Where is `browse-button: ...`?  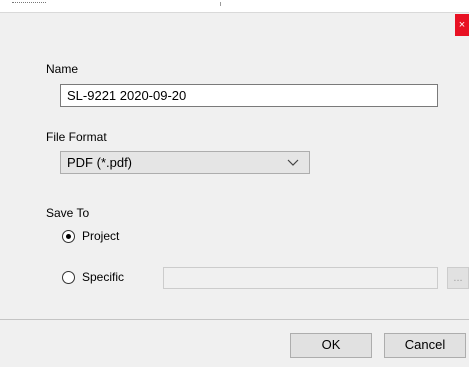
browse-button: ... is located at coordinates (458, 278).